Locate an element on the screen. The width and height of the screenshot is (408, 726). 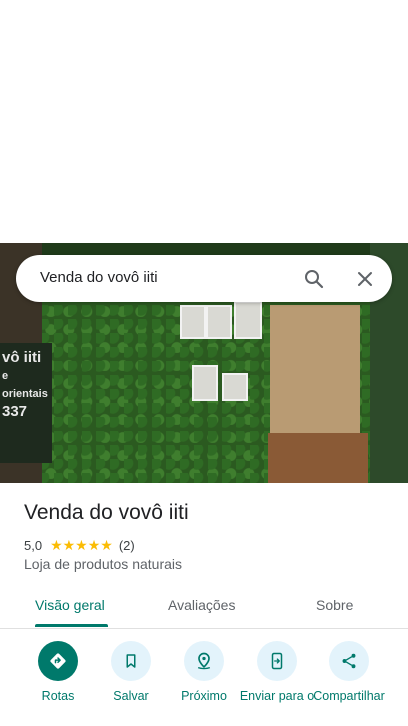
search-icon is located at coordinates (314, 279).